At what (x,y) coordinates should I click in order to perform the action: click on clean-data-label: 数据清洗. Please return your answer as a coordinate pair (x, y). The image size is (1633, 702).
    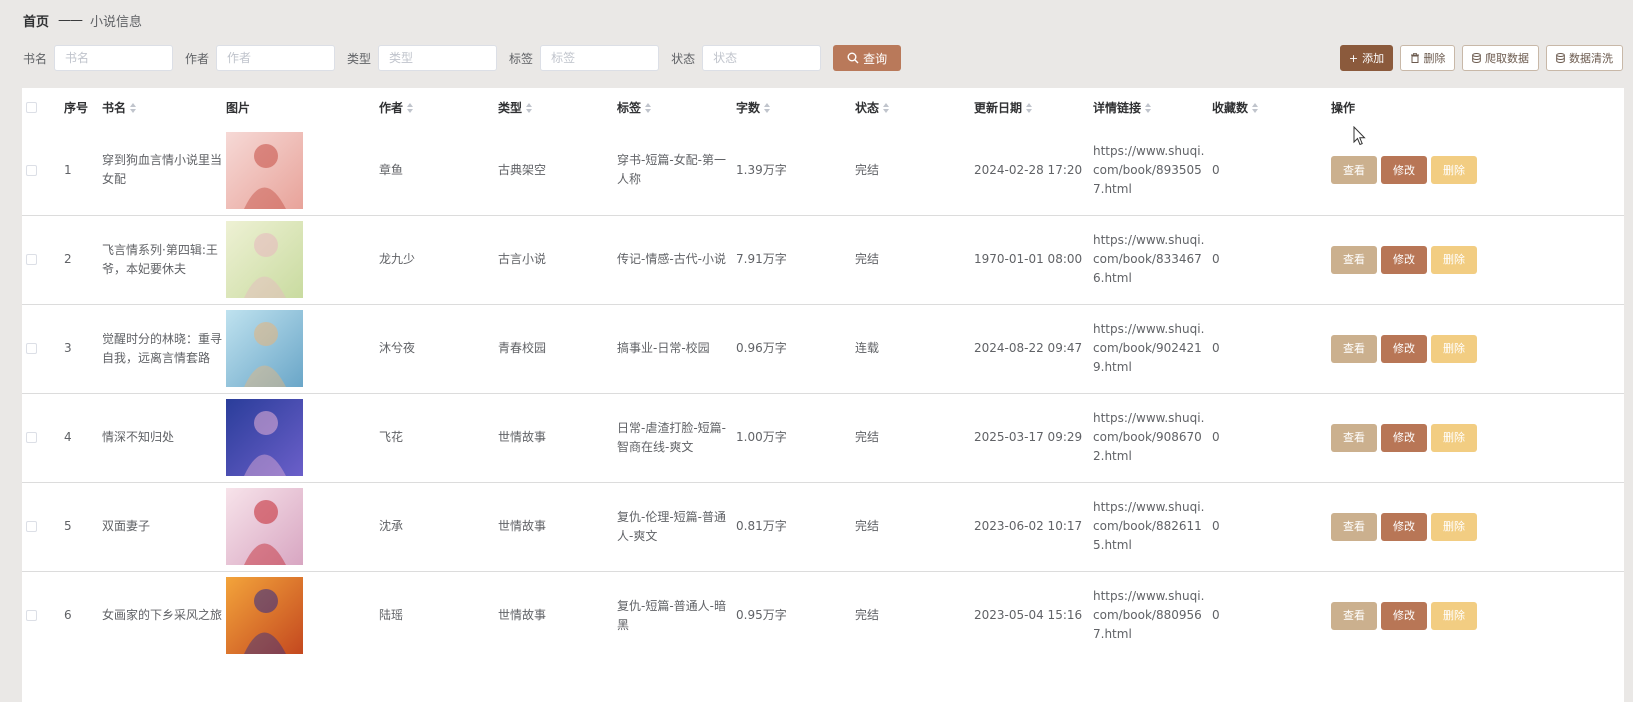
    Looking at the image, I should click on (1591, 58).